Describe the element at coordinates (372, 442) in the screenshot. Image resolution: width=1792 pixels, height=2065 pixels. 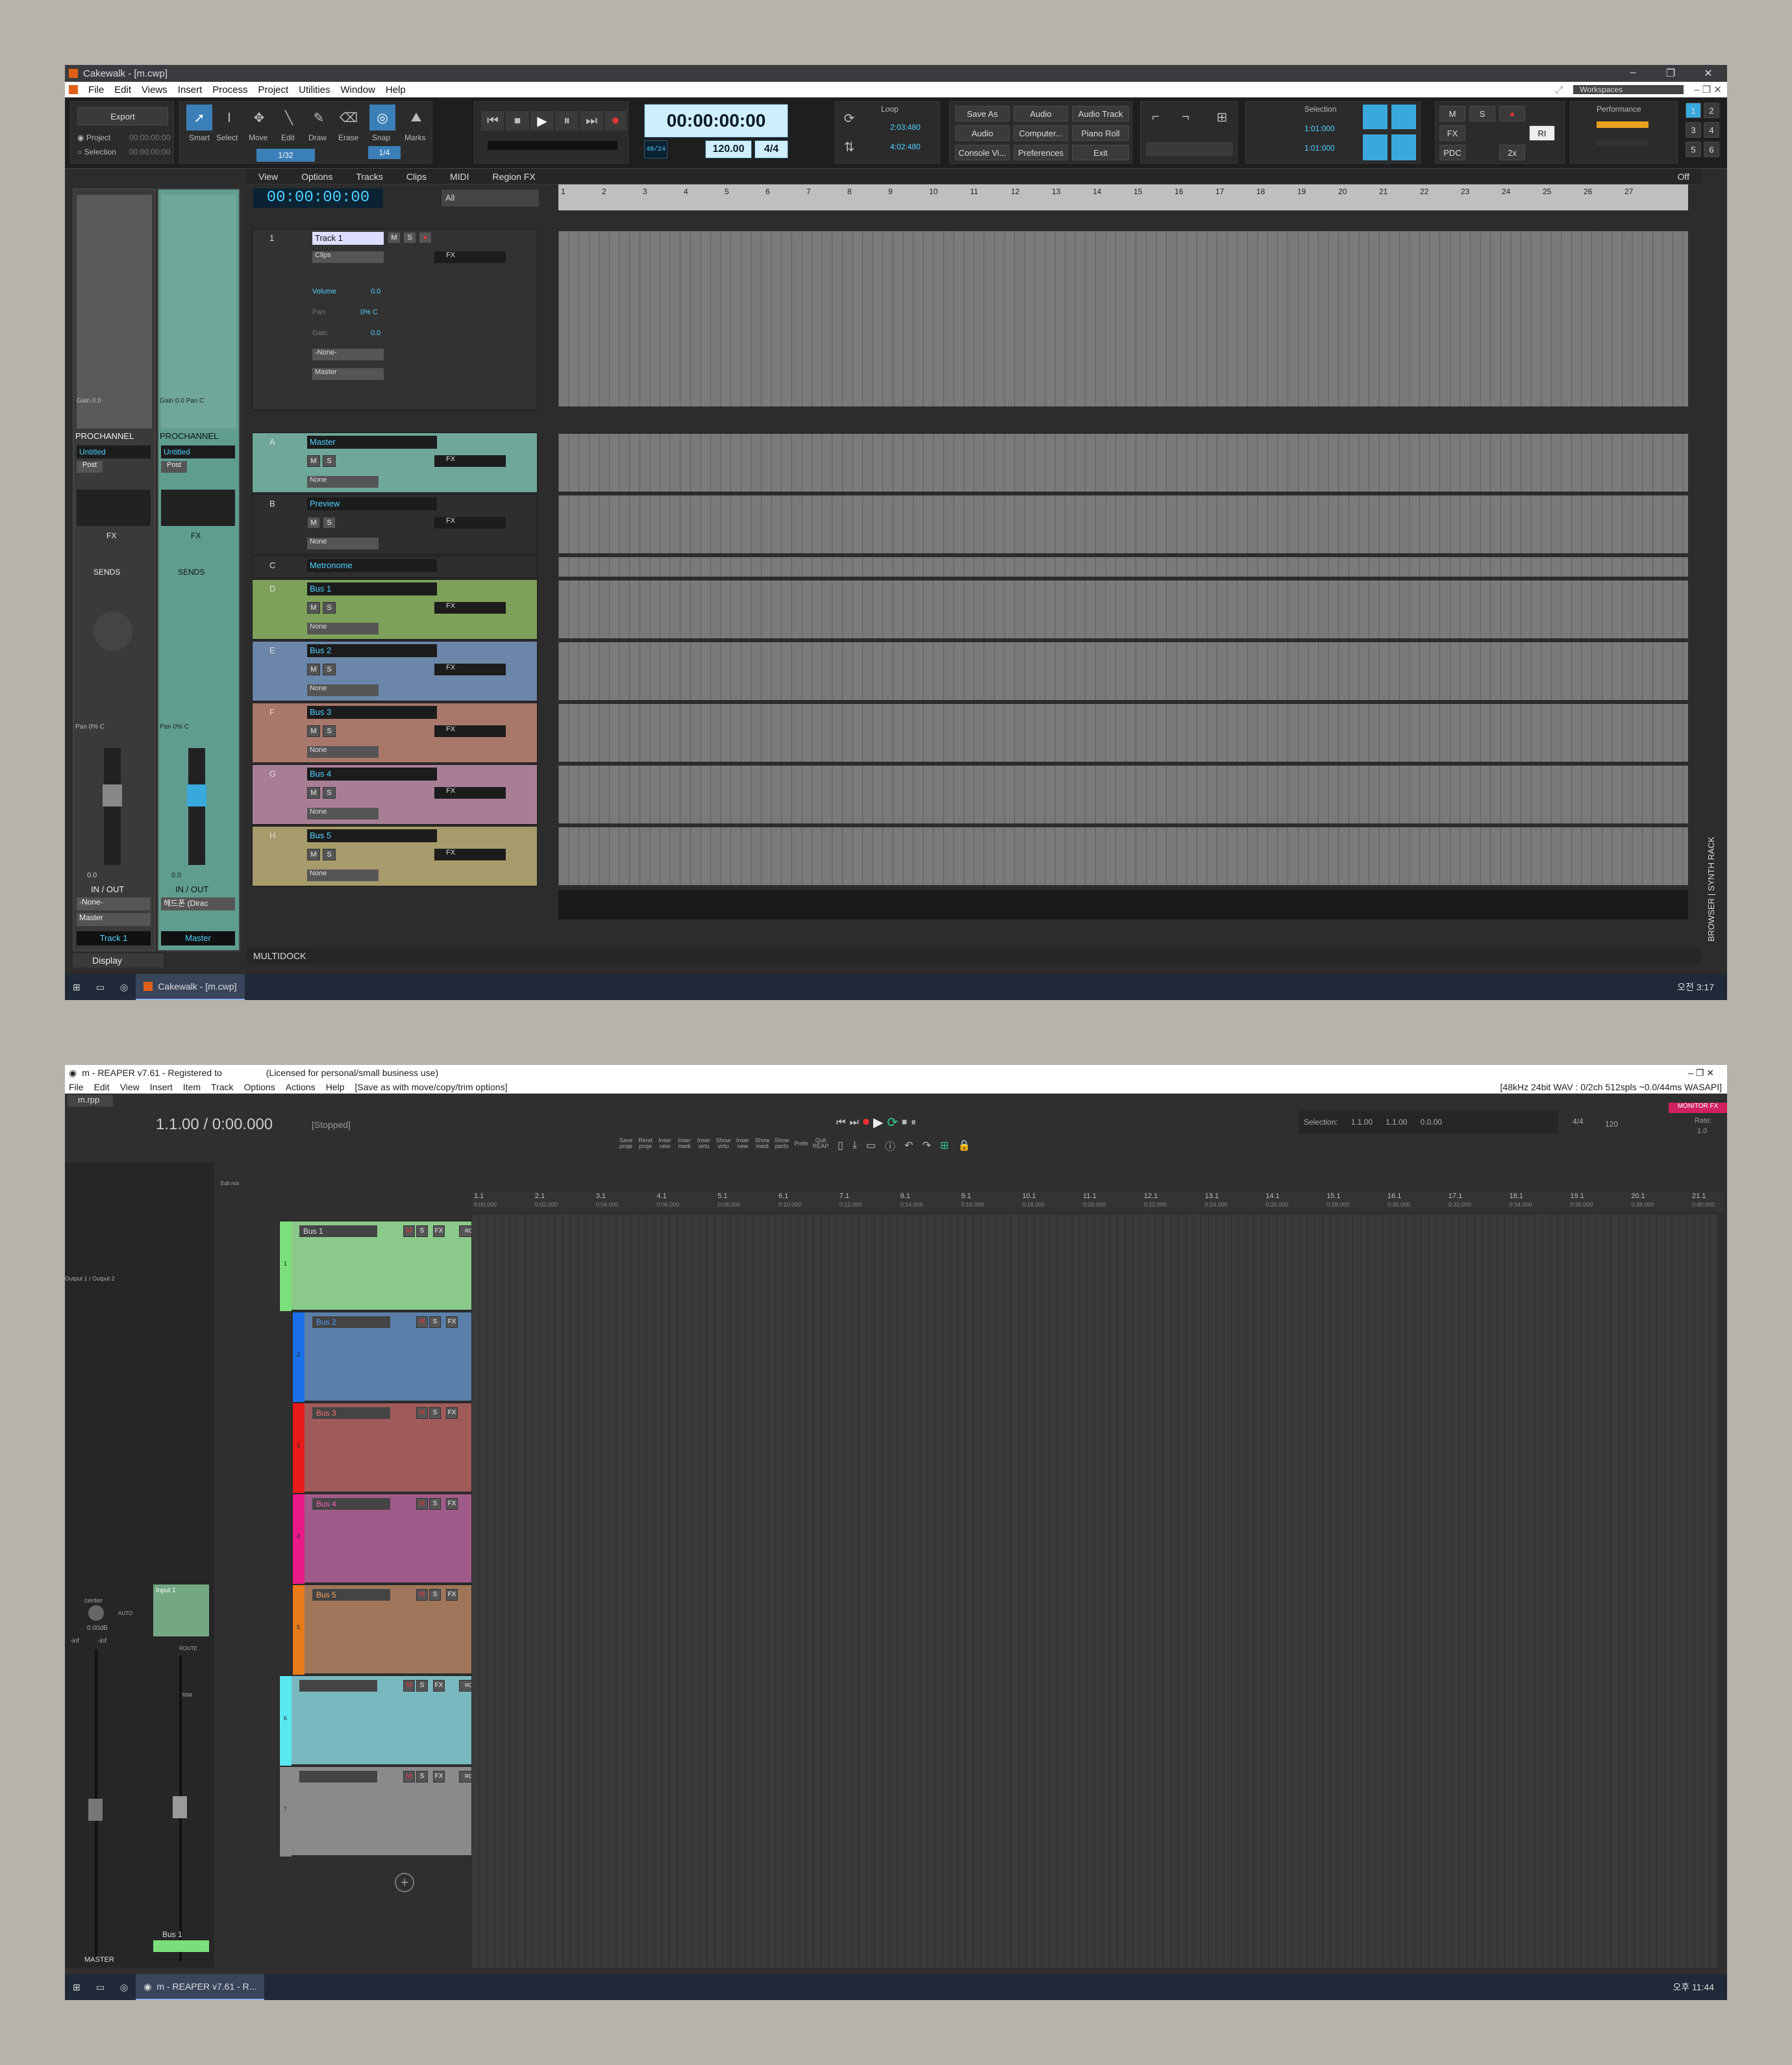
I see `bus-name: Master` at that location.